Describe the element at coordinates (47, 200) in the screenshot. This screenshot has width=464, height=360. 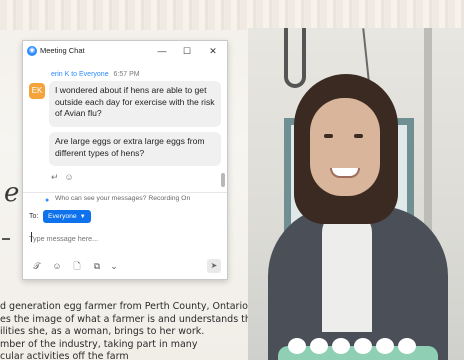
I see `people-icon: ●` at that location.